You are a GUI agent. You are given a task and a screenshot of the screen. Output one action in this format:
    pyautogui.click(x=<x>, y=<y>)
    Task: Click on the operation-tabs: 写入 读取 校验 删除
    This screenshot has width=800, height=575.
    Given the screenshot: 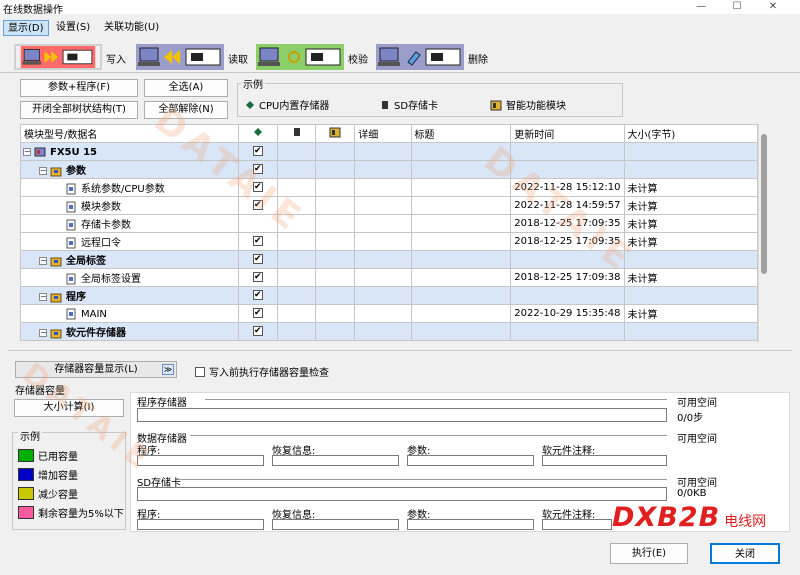 What is the action you would take?
    pyautogui.click(x=400, y=57)
    